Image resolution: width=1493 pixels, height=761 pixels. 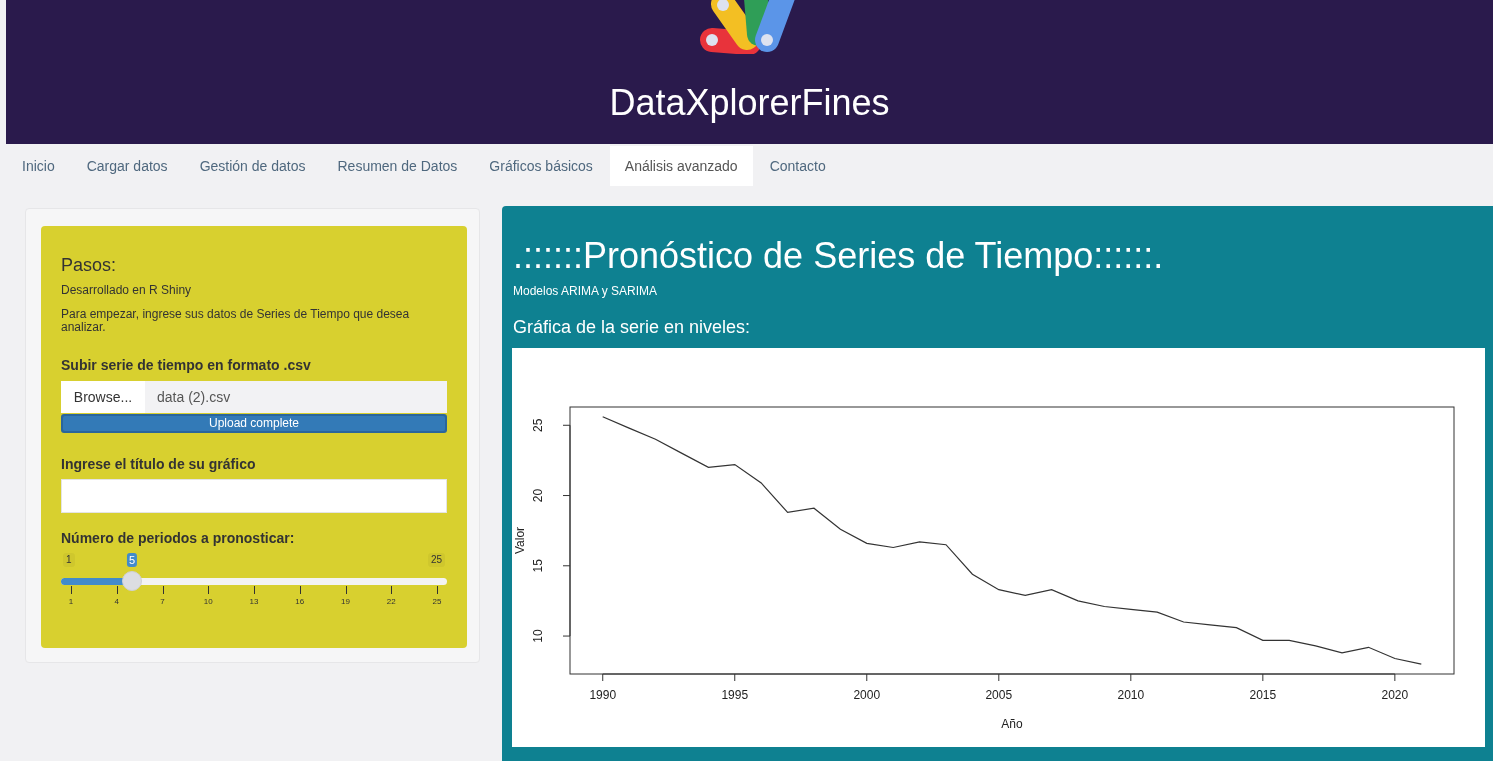 What do you see at coordinates (538, 636) in the screenshot?
I see `y-tick-label: 10` at bounding box center [538, 636].